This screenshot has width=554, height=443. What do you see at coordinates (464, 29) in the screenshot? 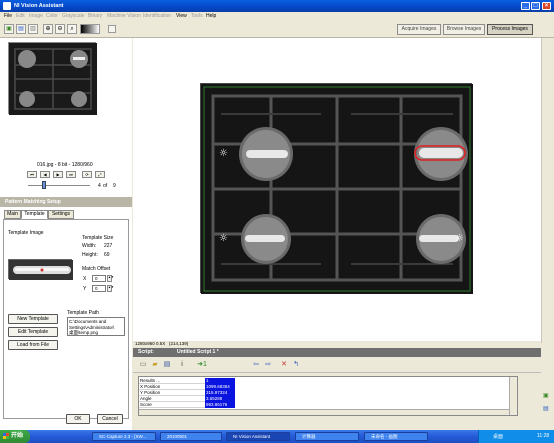
I see `browse-images-button: Browse Images` at bounding box center [464, 29].